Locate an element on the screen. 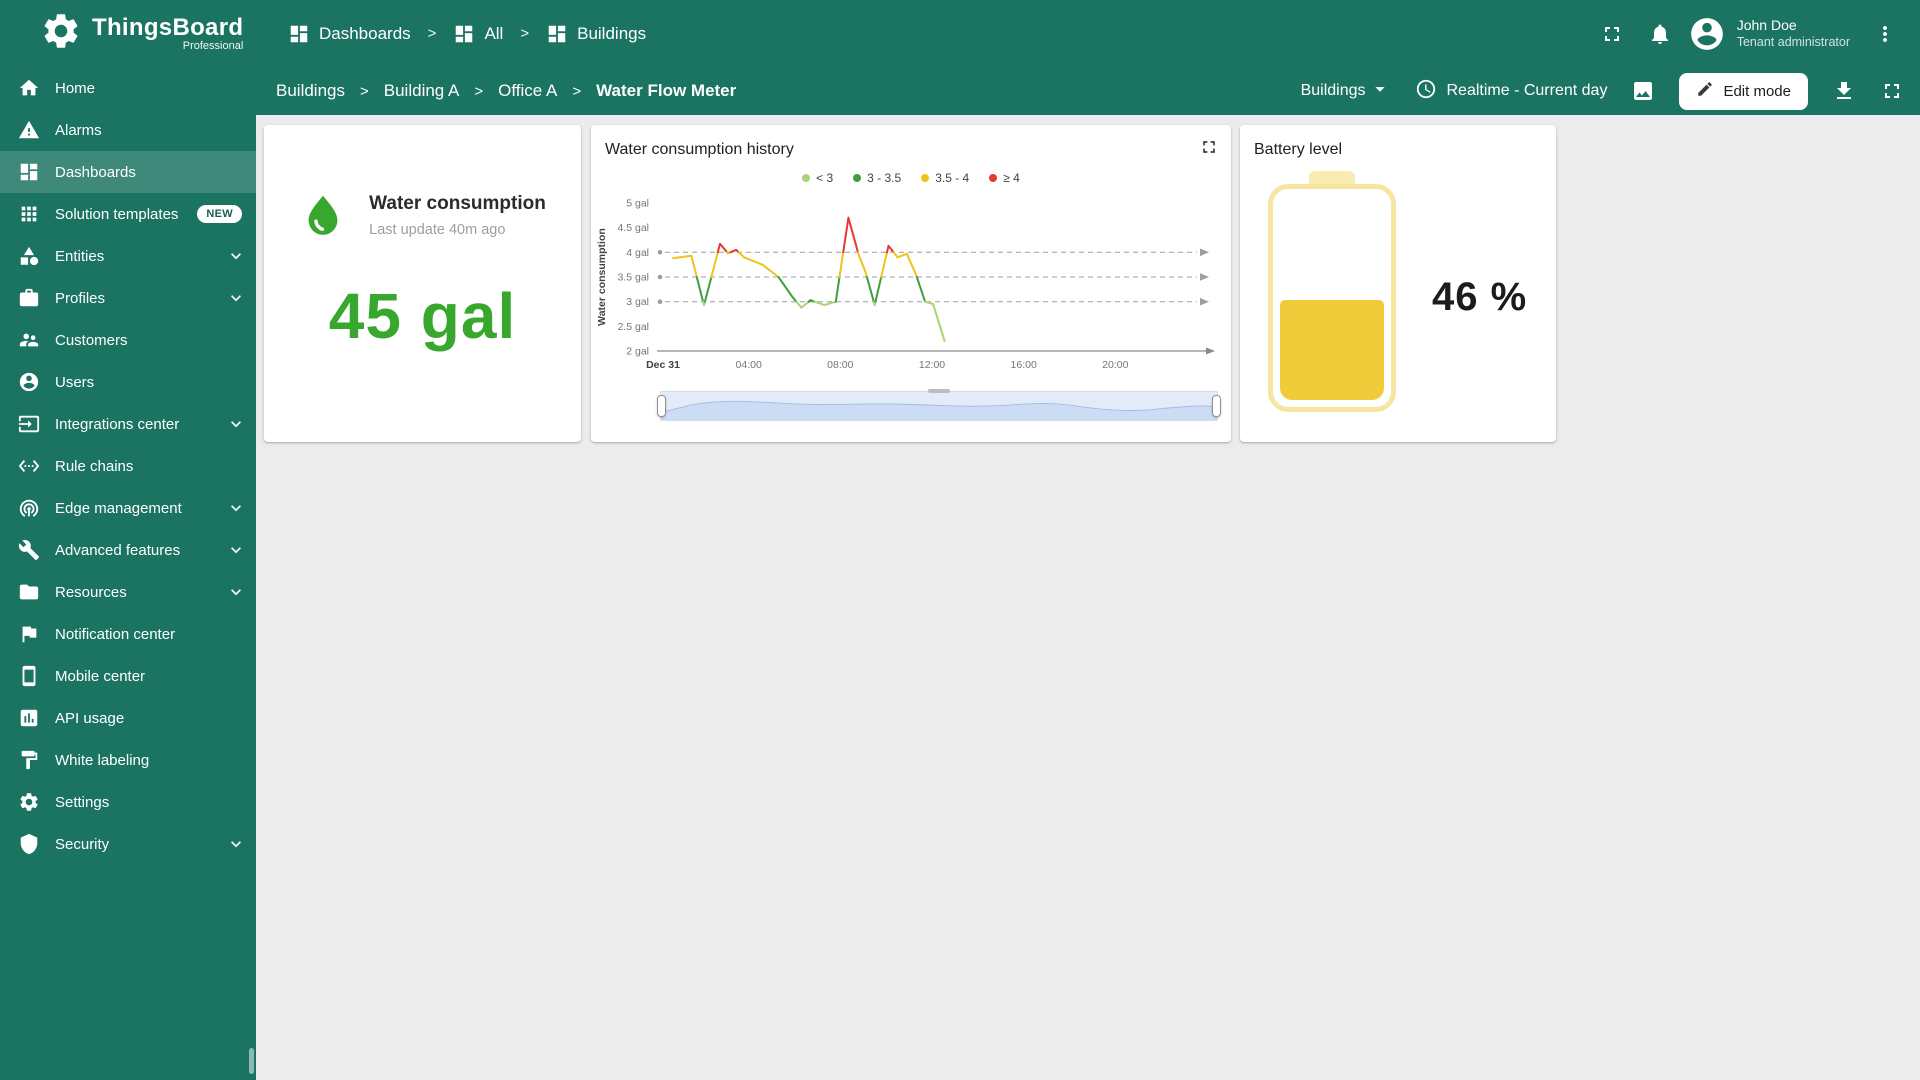 The width and height of the screenshot is (1920, 1080). user-info: John Doe Tenant administrator is located at coordinates (1793, 33).